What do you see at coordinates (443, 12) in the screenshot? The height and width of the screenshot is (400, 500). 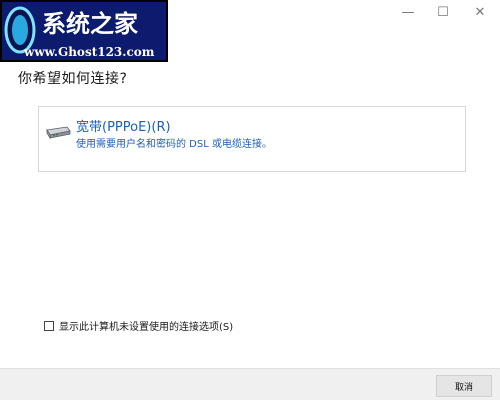 I see `maximize-button: ☐` at bounding box center [443, 12].